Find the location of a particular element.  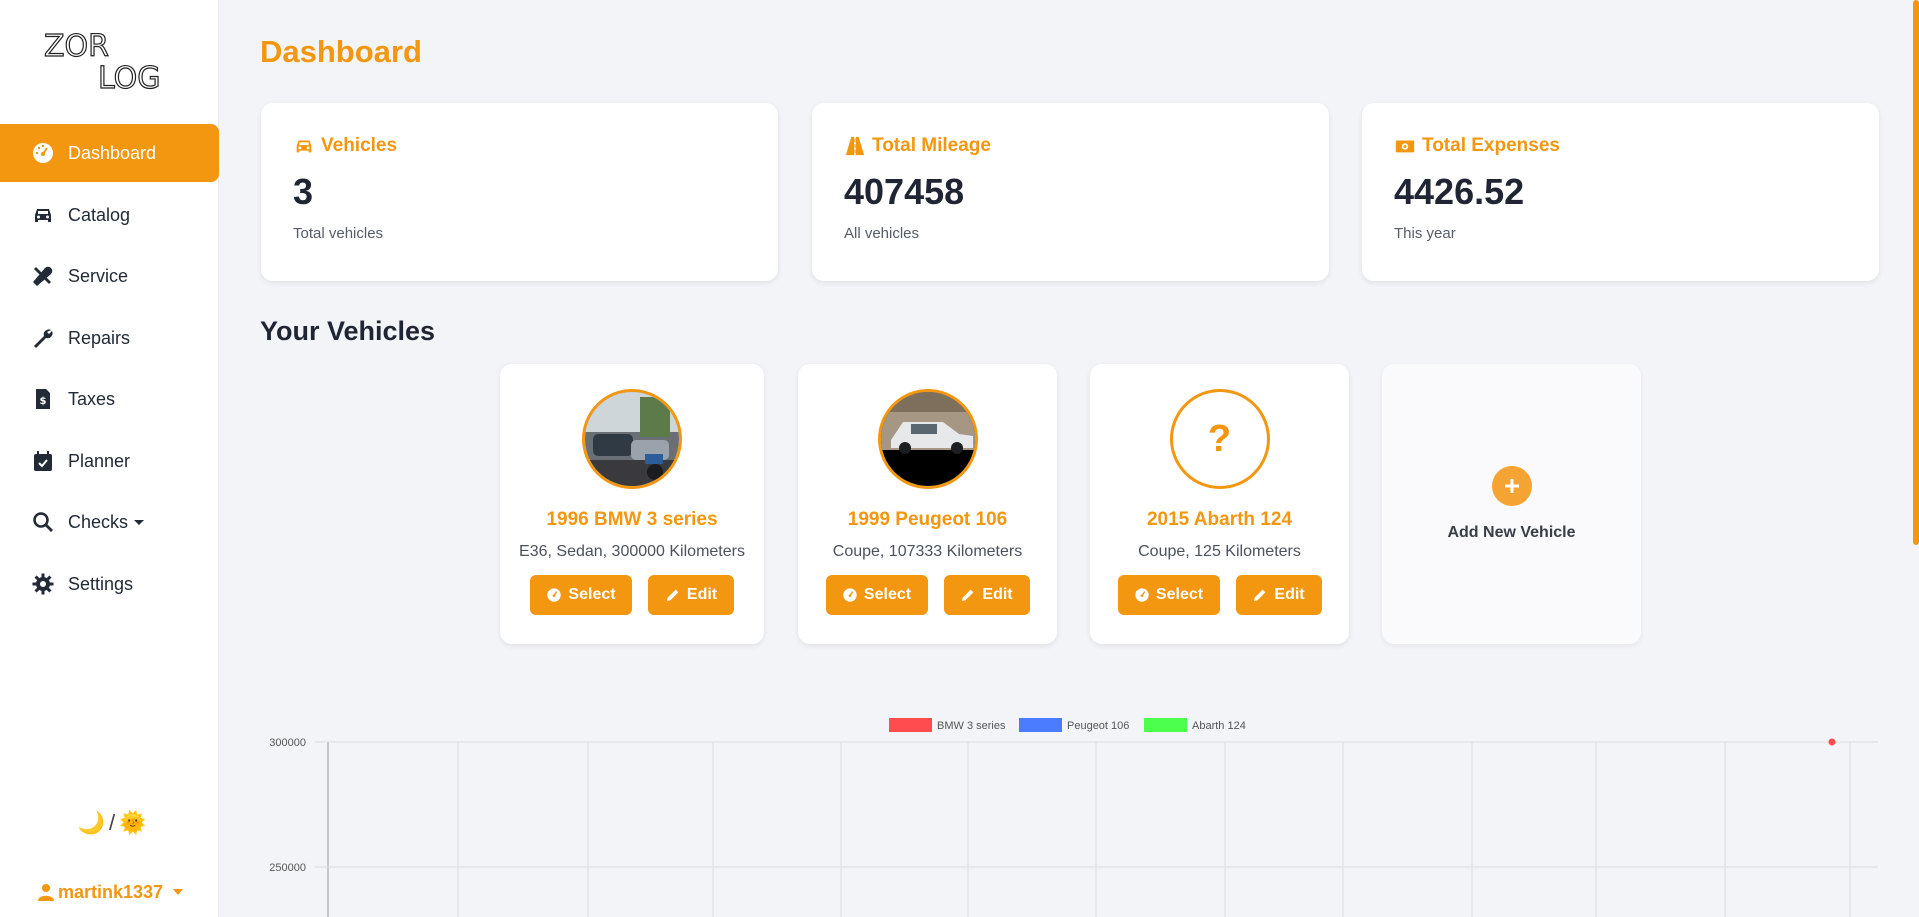

vehicle-name: 1999 Peugeot 106 is located at coordinates (927, 519).